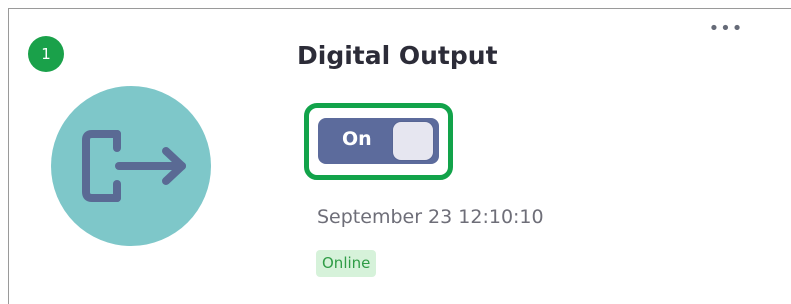 This screenshot has width=791, height=304. I want to click on last-updated-timestamp: September 23 12:10:10, so click(430, 217).